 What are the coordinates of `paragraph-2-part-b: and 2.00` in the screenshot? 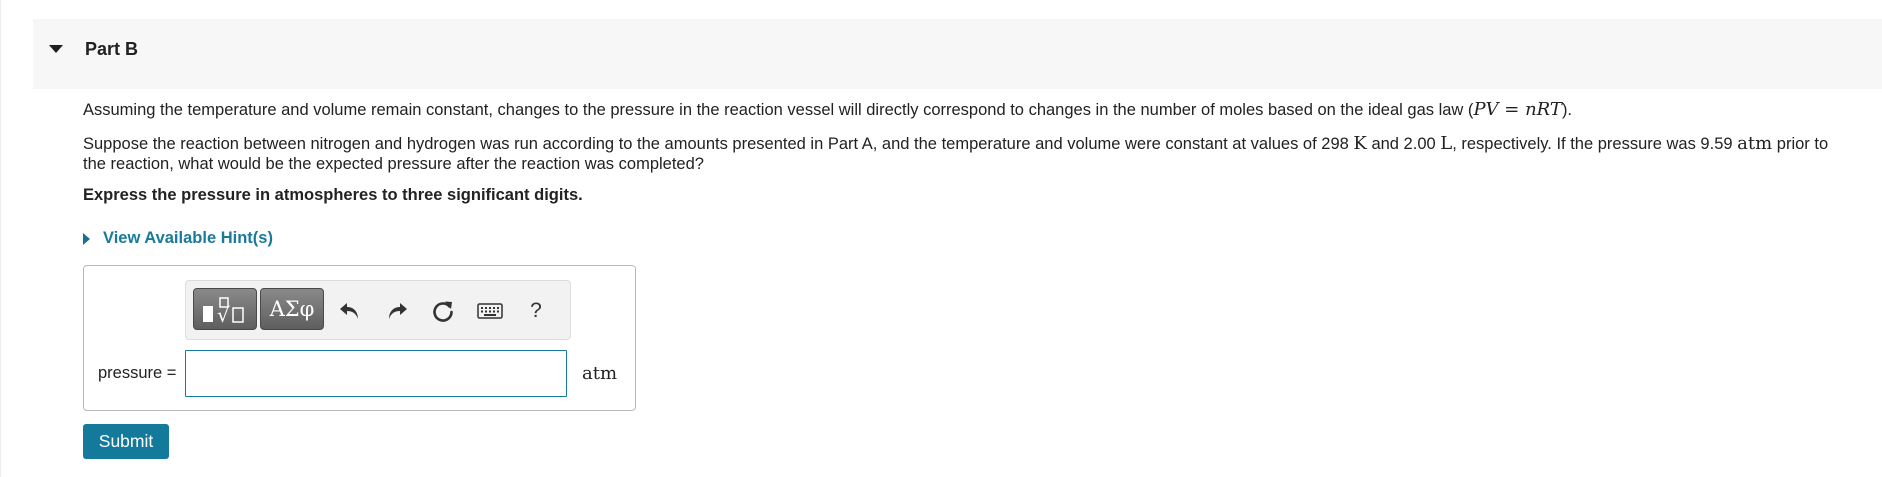 It's located at (1403, 144).